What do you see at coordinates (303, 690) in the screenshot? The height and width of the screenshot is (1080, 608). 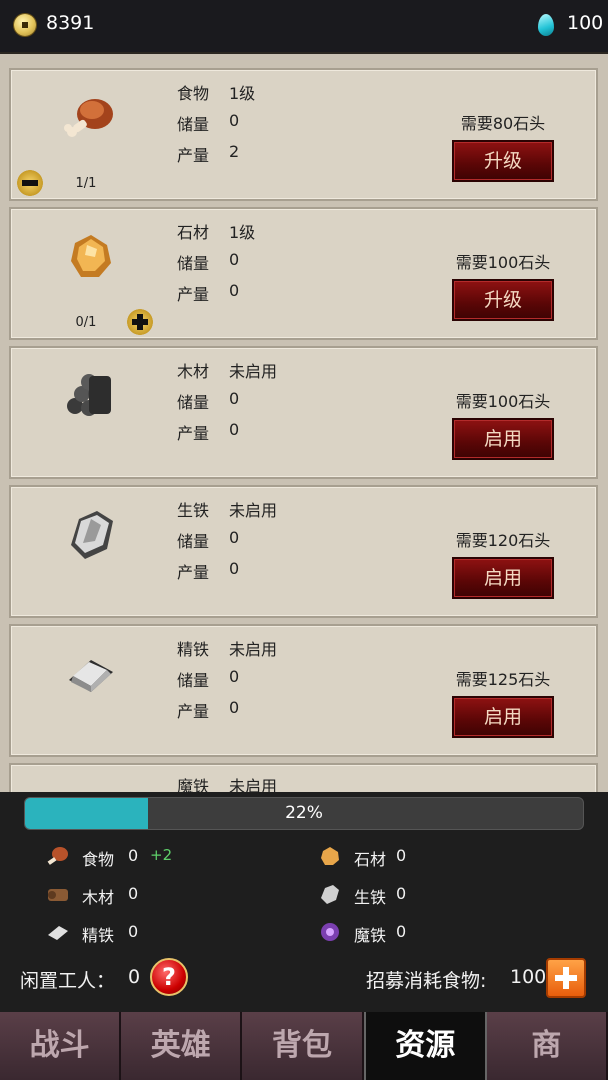 I see `resource-card-fine-iron: 精铁 未启用 储量 0 产量 0 需要125石头 启用` at bounding box center [303, 690].